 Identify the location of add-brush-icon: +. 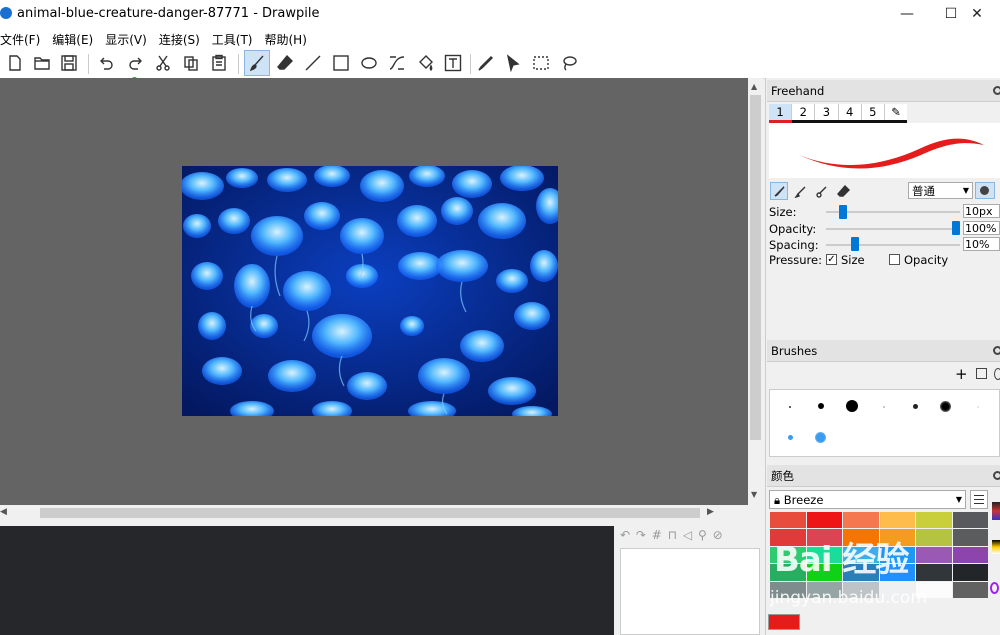
(961, 374).